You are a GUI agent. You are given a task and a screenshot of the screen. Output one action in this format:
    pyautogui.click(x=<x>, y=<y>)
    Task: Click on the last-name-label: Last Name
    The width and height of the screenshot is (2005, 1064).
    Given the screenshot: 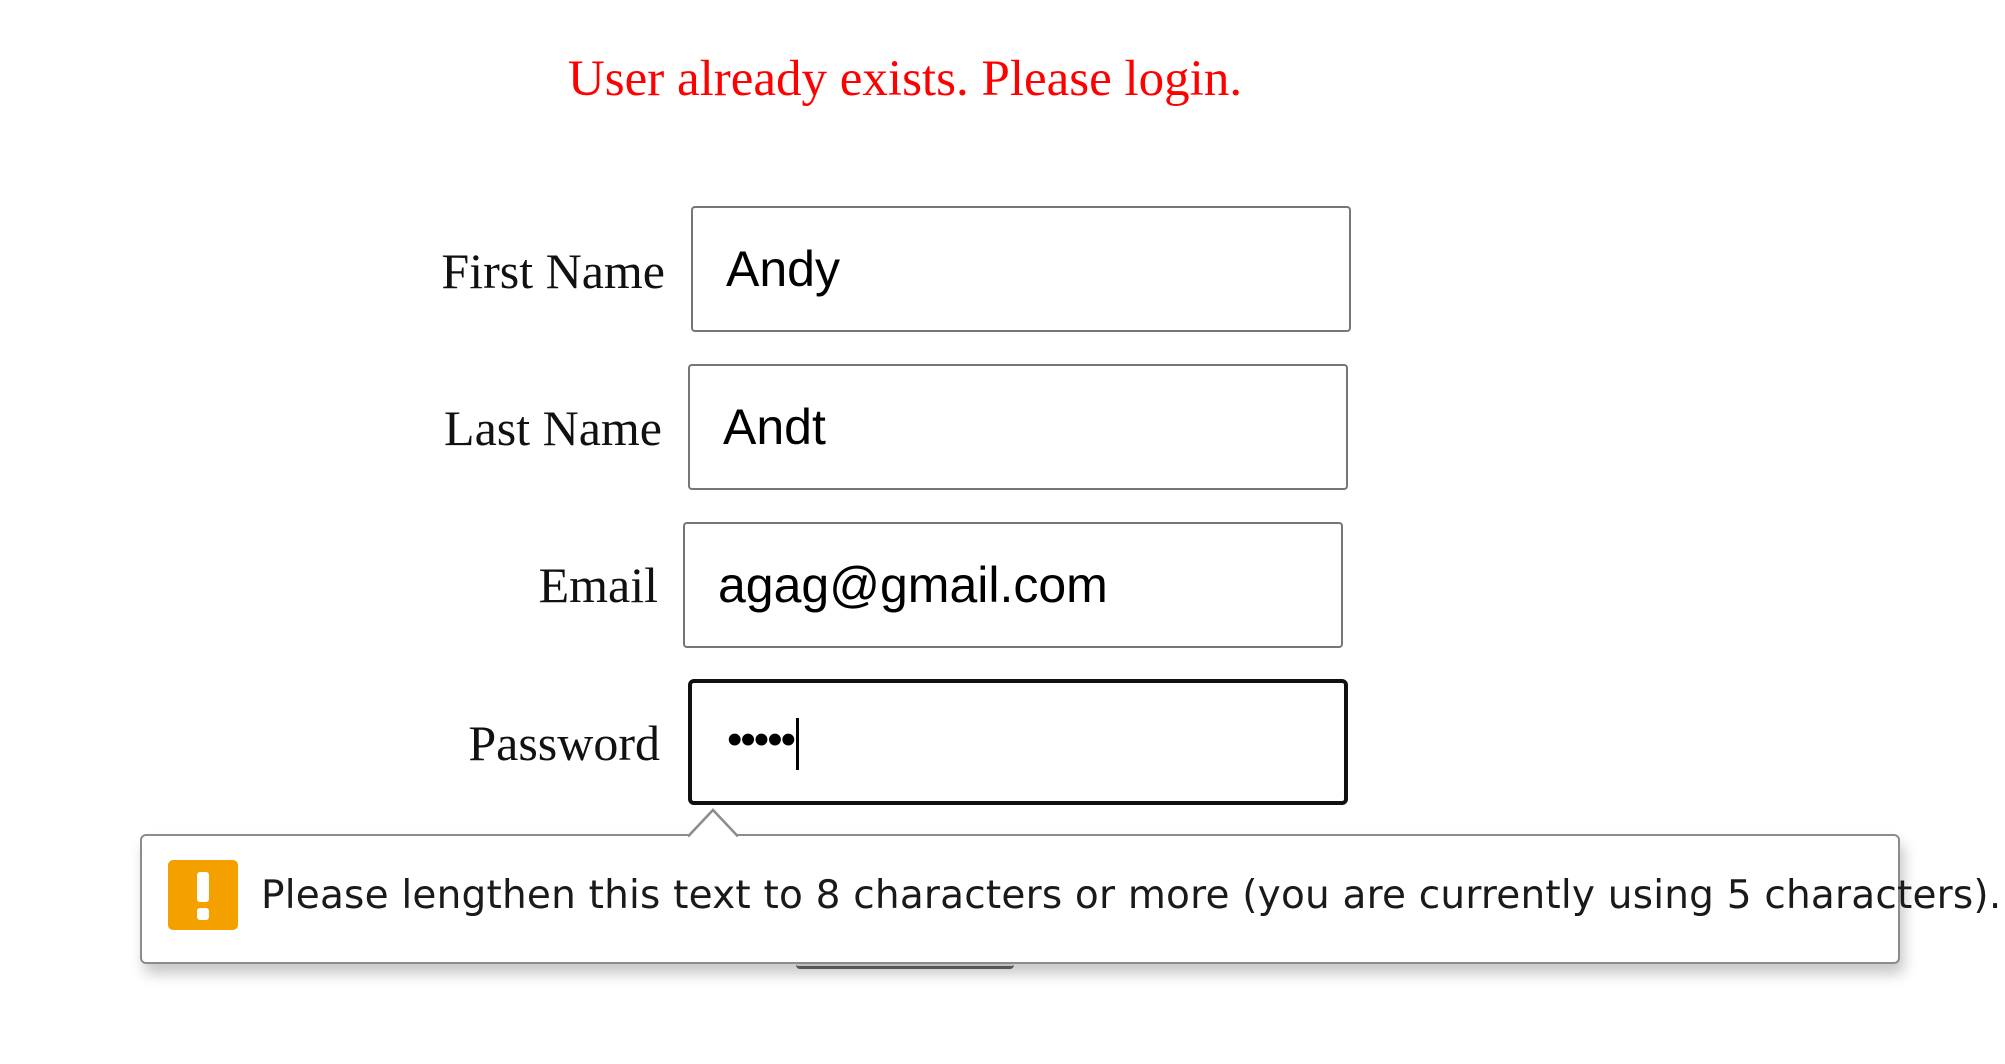 What is the action you would take?
    pyautogui.click(x=553, y=428)
    